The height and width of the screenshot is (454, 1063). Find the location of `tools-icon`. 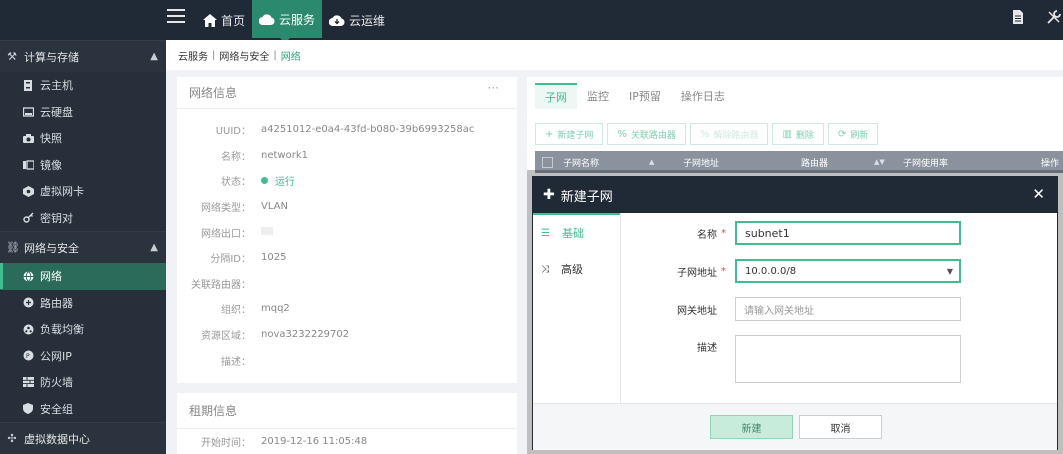

tools-icon is located at coordinates (1054, 17).